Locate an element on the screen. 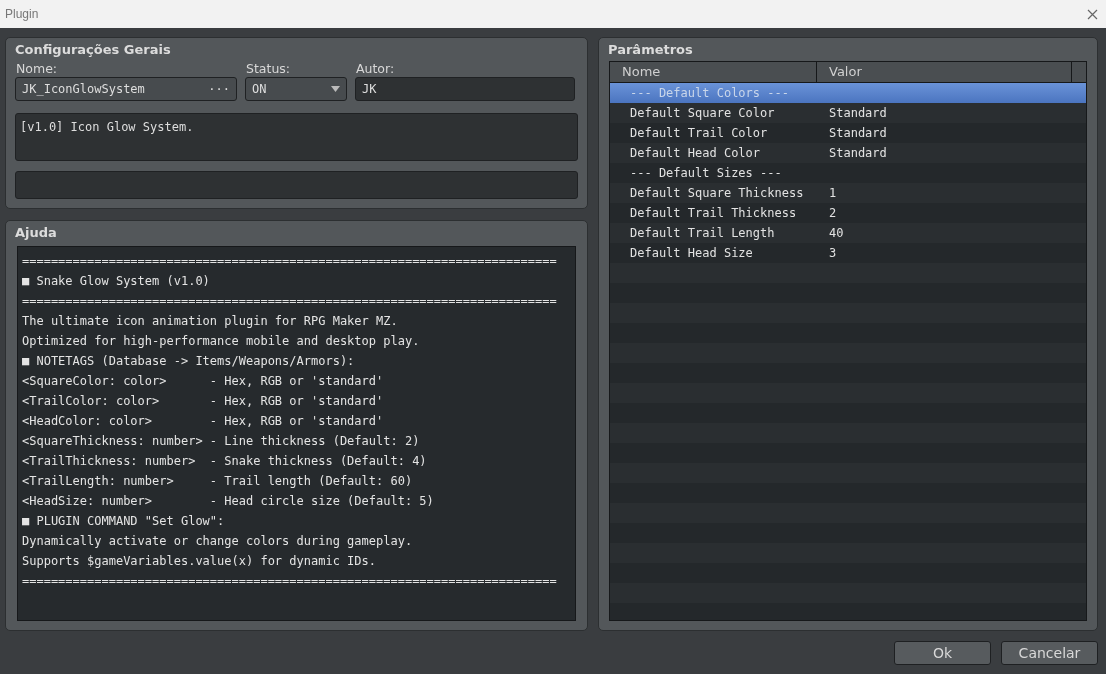  table-cell-text: 2 is located at coordinates (833, 213).